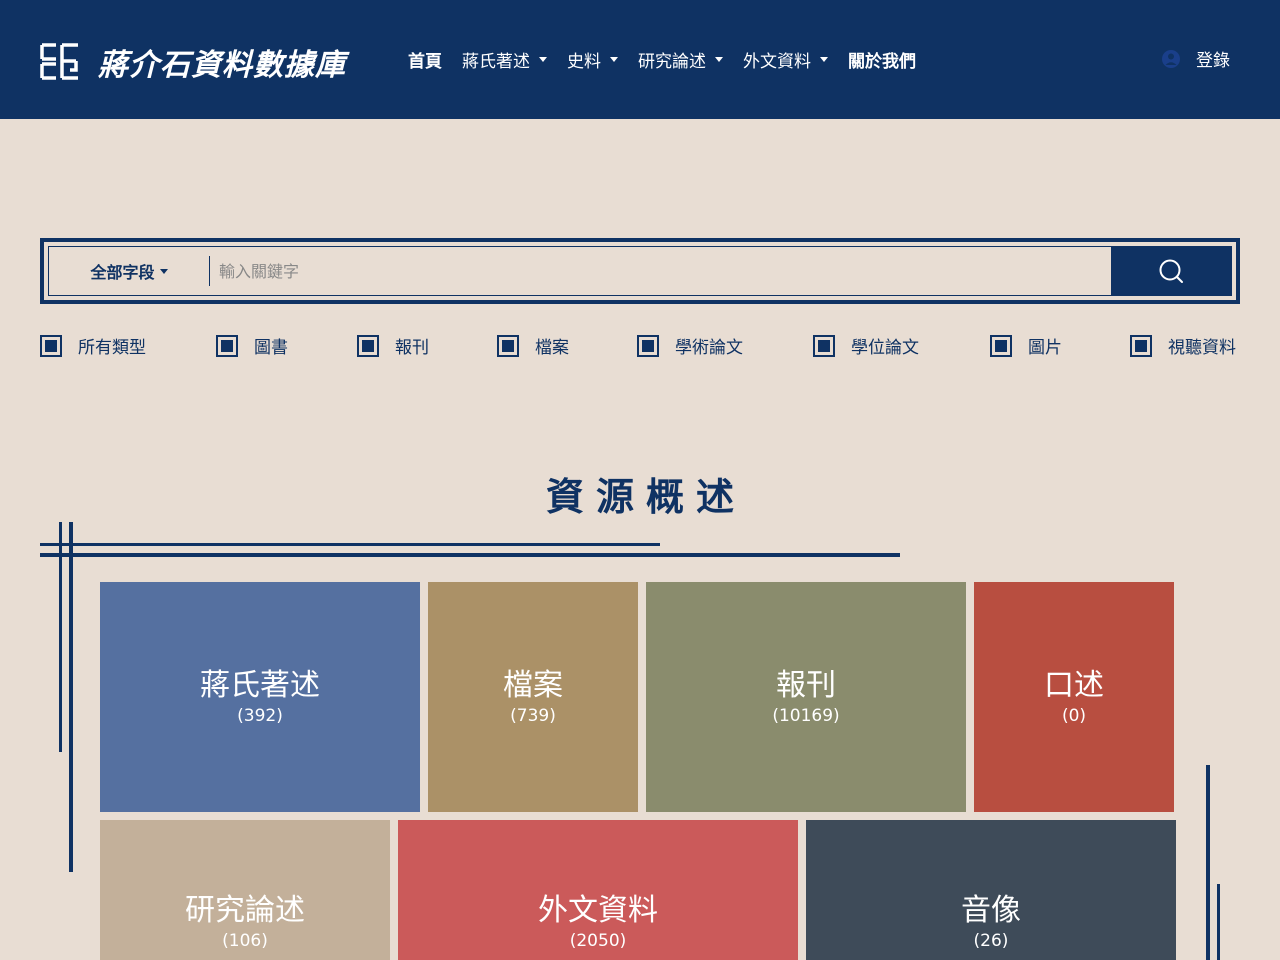 The height and width of the screenshot is (960, 1280). Describe the element at coordinates (584, 61) in the screenshot. I see `nav-item-label: 史料` at that location.